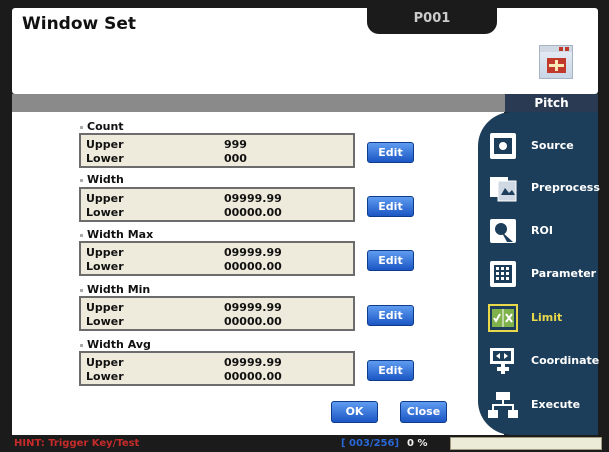 This screenshot has width=609, height=452. I want to click on width-min-edit-button: Edit, so click(390, 315).